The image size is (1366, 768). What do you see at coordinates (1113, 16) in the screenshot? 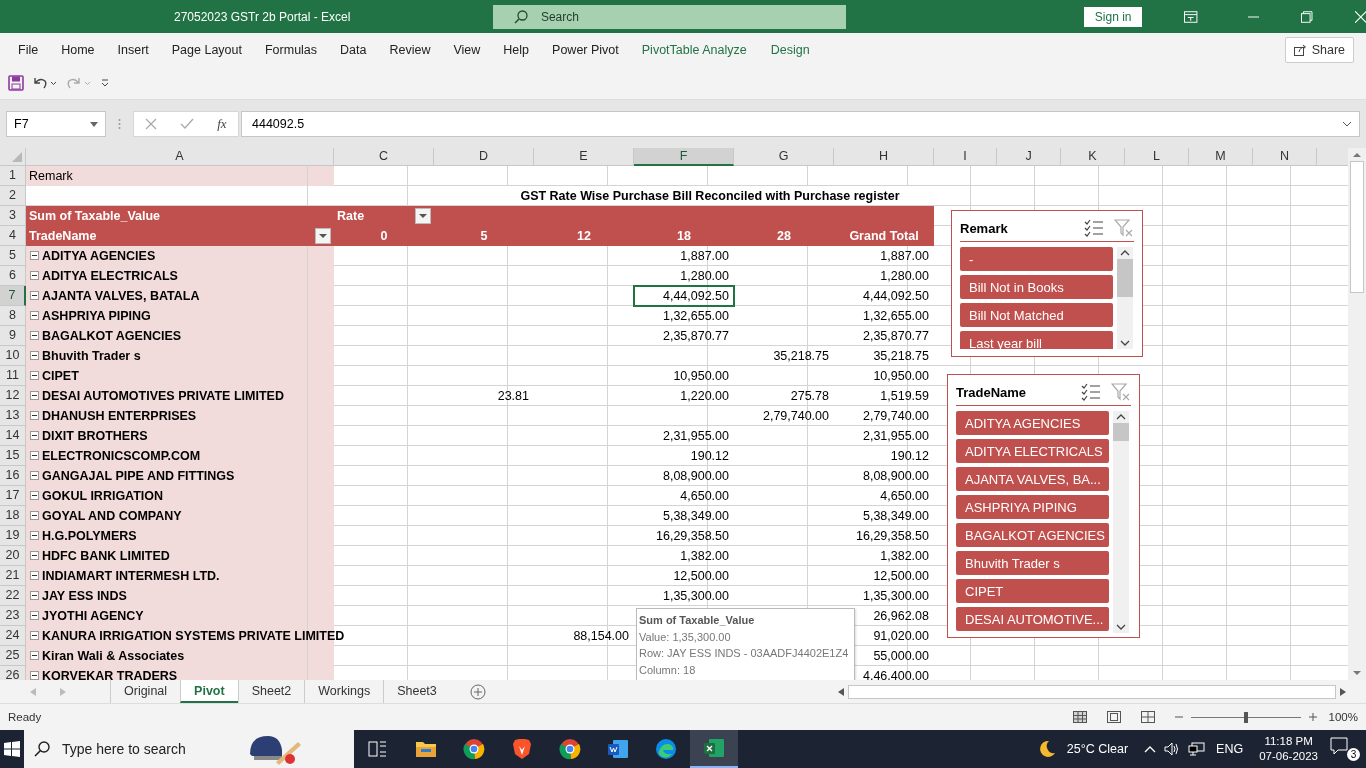
I see `sign-in-button: Sign in` at bounding box center [1113, 16].